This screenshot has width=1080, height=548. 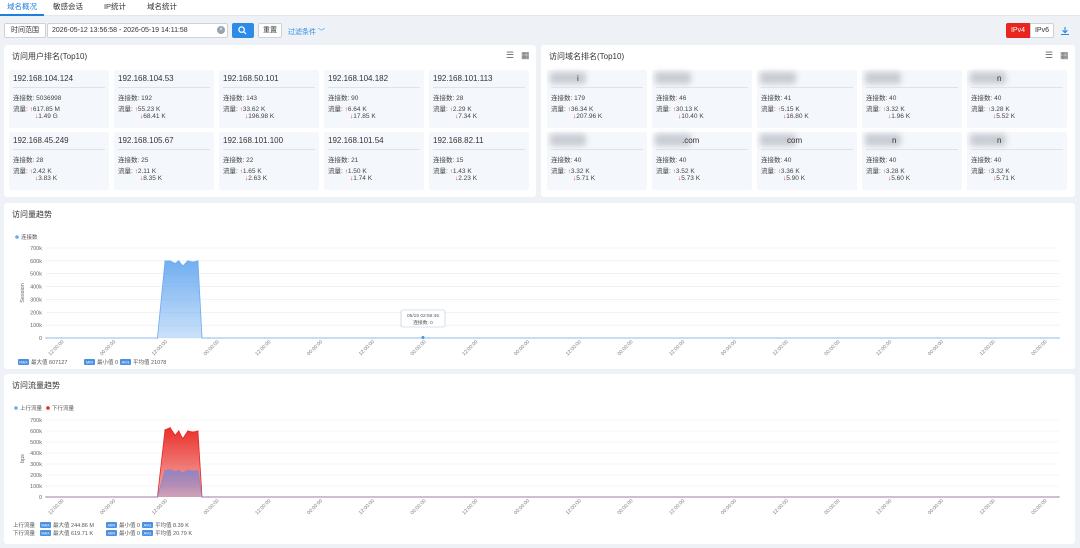 What do you see at coordinates (43, 78) in the screenshot?
I see `user-ip: 192.168.104.124` at bounding box center [43, 78].